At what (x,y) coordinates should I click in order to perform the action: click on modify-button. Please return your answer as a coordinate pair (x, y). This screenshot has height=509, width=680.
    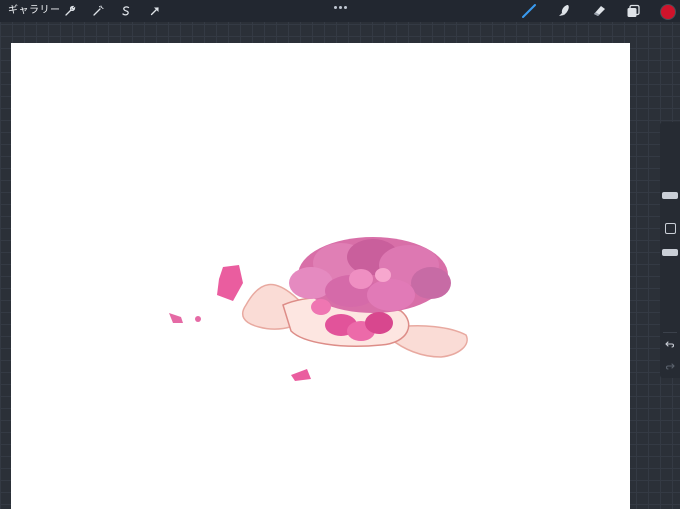
    Looking at the image, I should click on (670, 228).